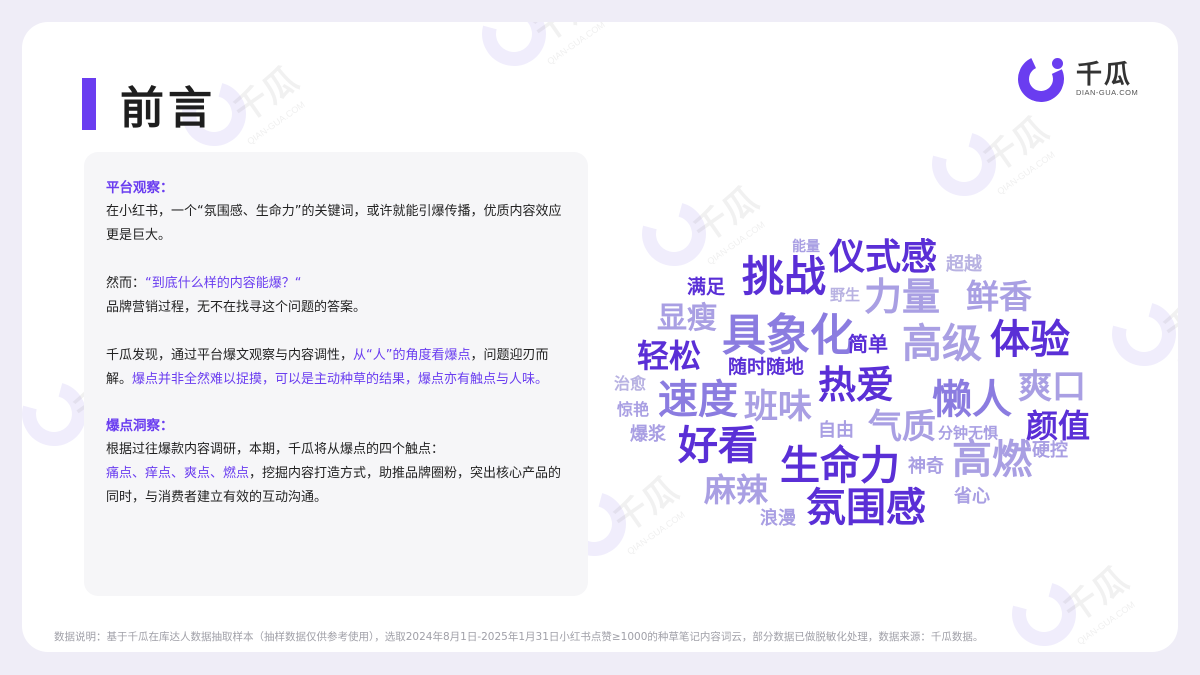 The width and height of the screenshot is (1200, 675). What do you see at coordinates (902, 427) in the screenshot?
I see `word-cloud-term: 气质` at bounding box center [902, 427].